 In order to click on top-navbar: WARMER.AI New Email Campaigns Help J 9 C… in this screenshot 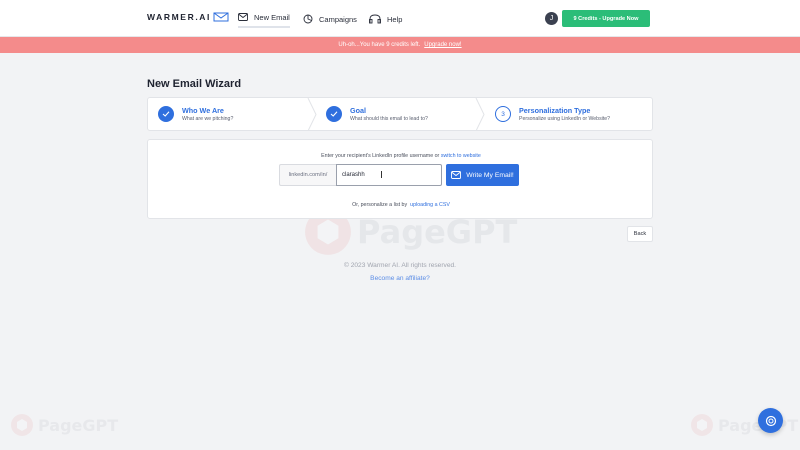, I will do `click(400, 18)`.